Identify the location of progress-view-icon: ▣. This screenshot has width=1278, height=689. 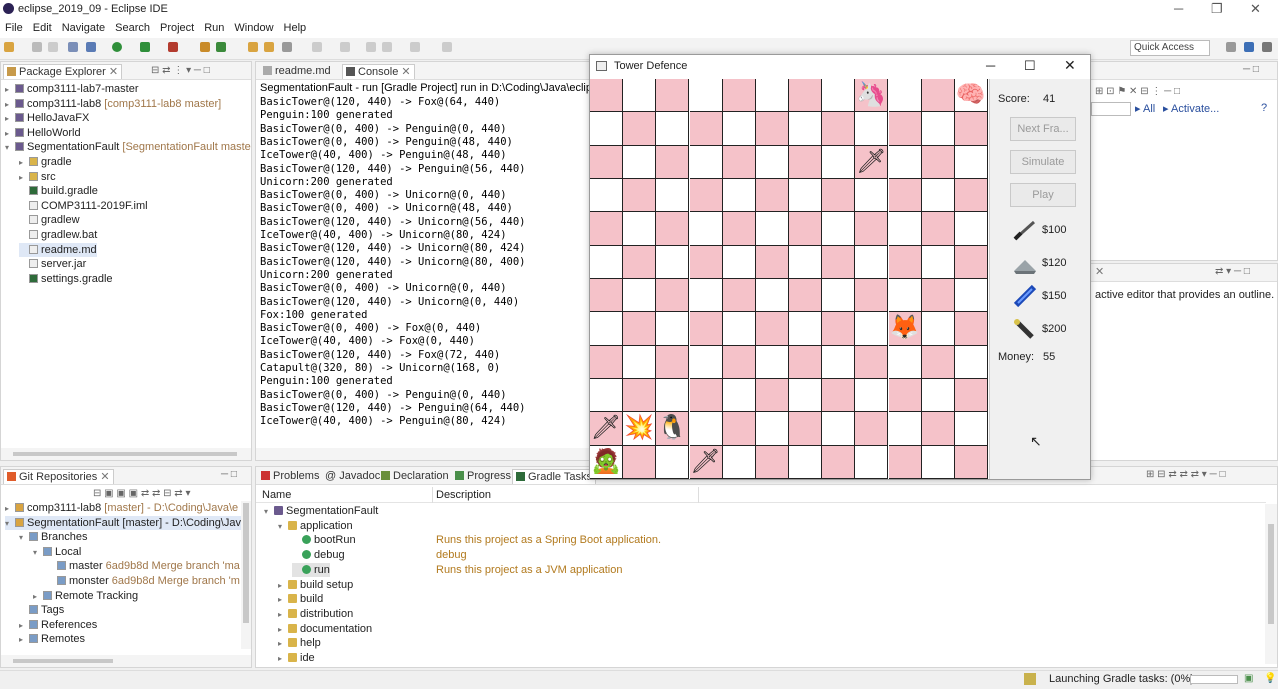
(1248, 678).